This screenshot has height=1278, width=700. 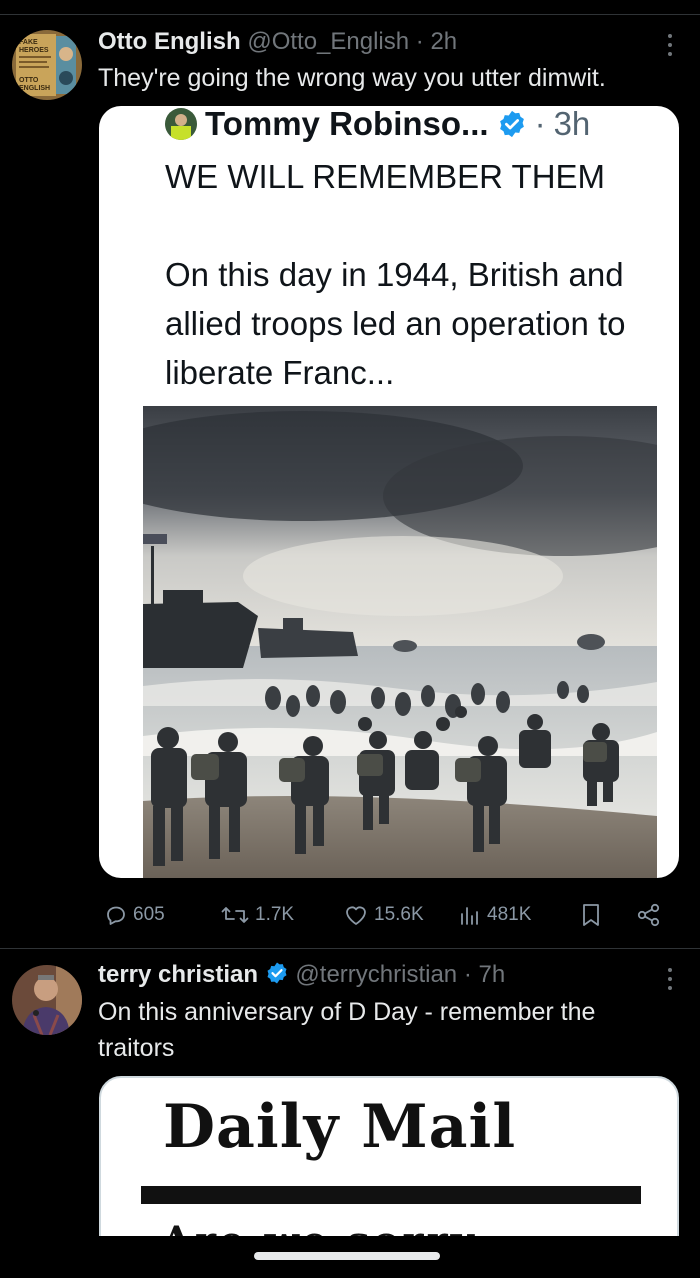 I want to click on tweet-actions: 605 1.7K 15.6K 481K, so click(x=350, y=915).